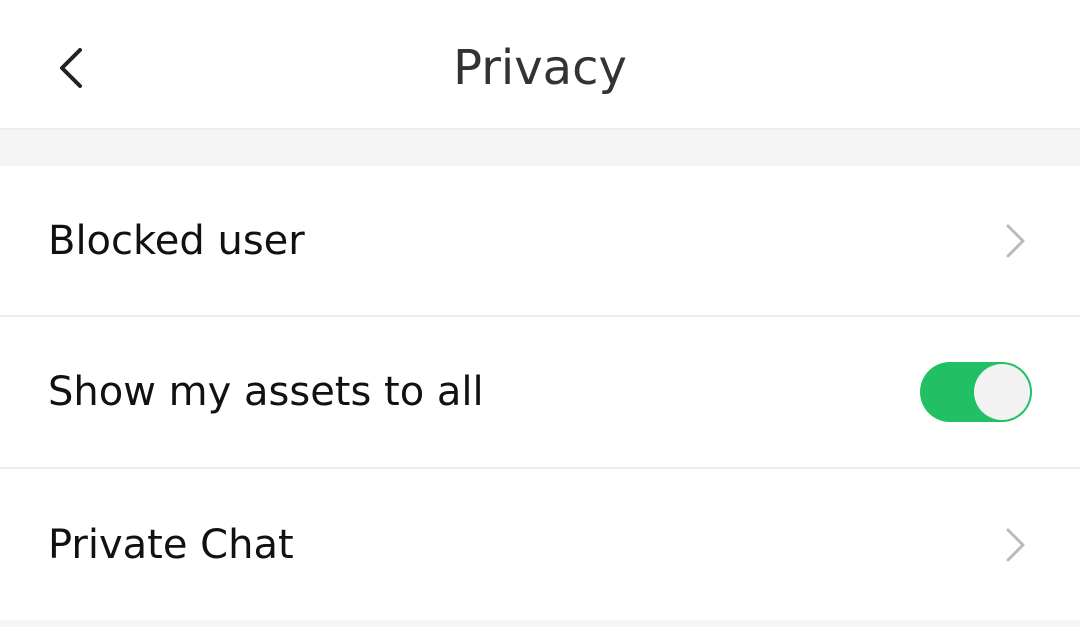  Describe the element at coordinates (176, 240) in the screenshot. I see `blocked-user-label: Blocked user` at that location.